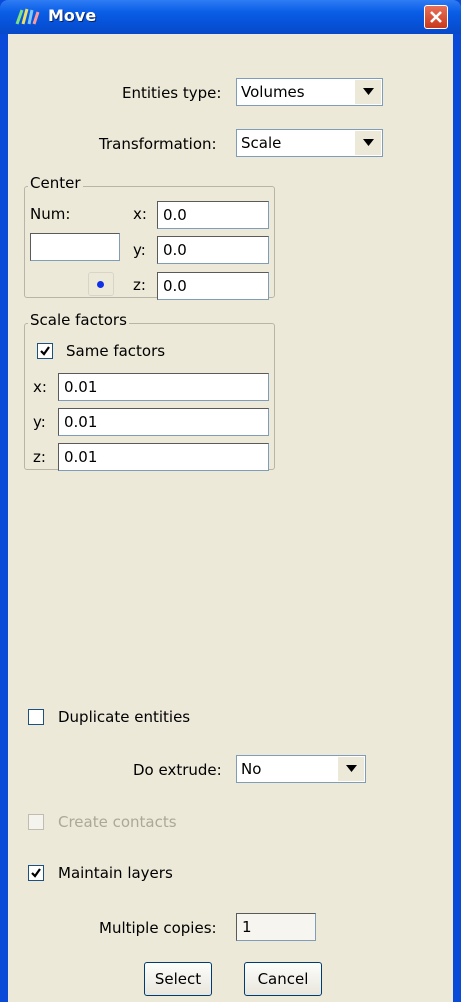  I want to click on same-factors-label: Same factors, so click(116, 351).